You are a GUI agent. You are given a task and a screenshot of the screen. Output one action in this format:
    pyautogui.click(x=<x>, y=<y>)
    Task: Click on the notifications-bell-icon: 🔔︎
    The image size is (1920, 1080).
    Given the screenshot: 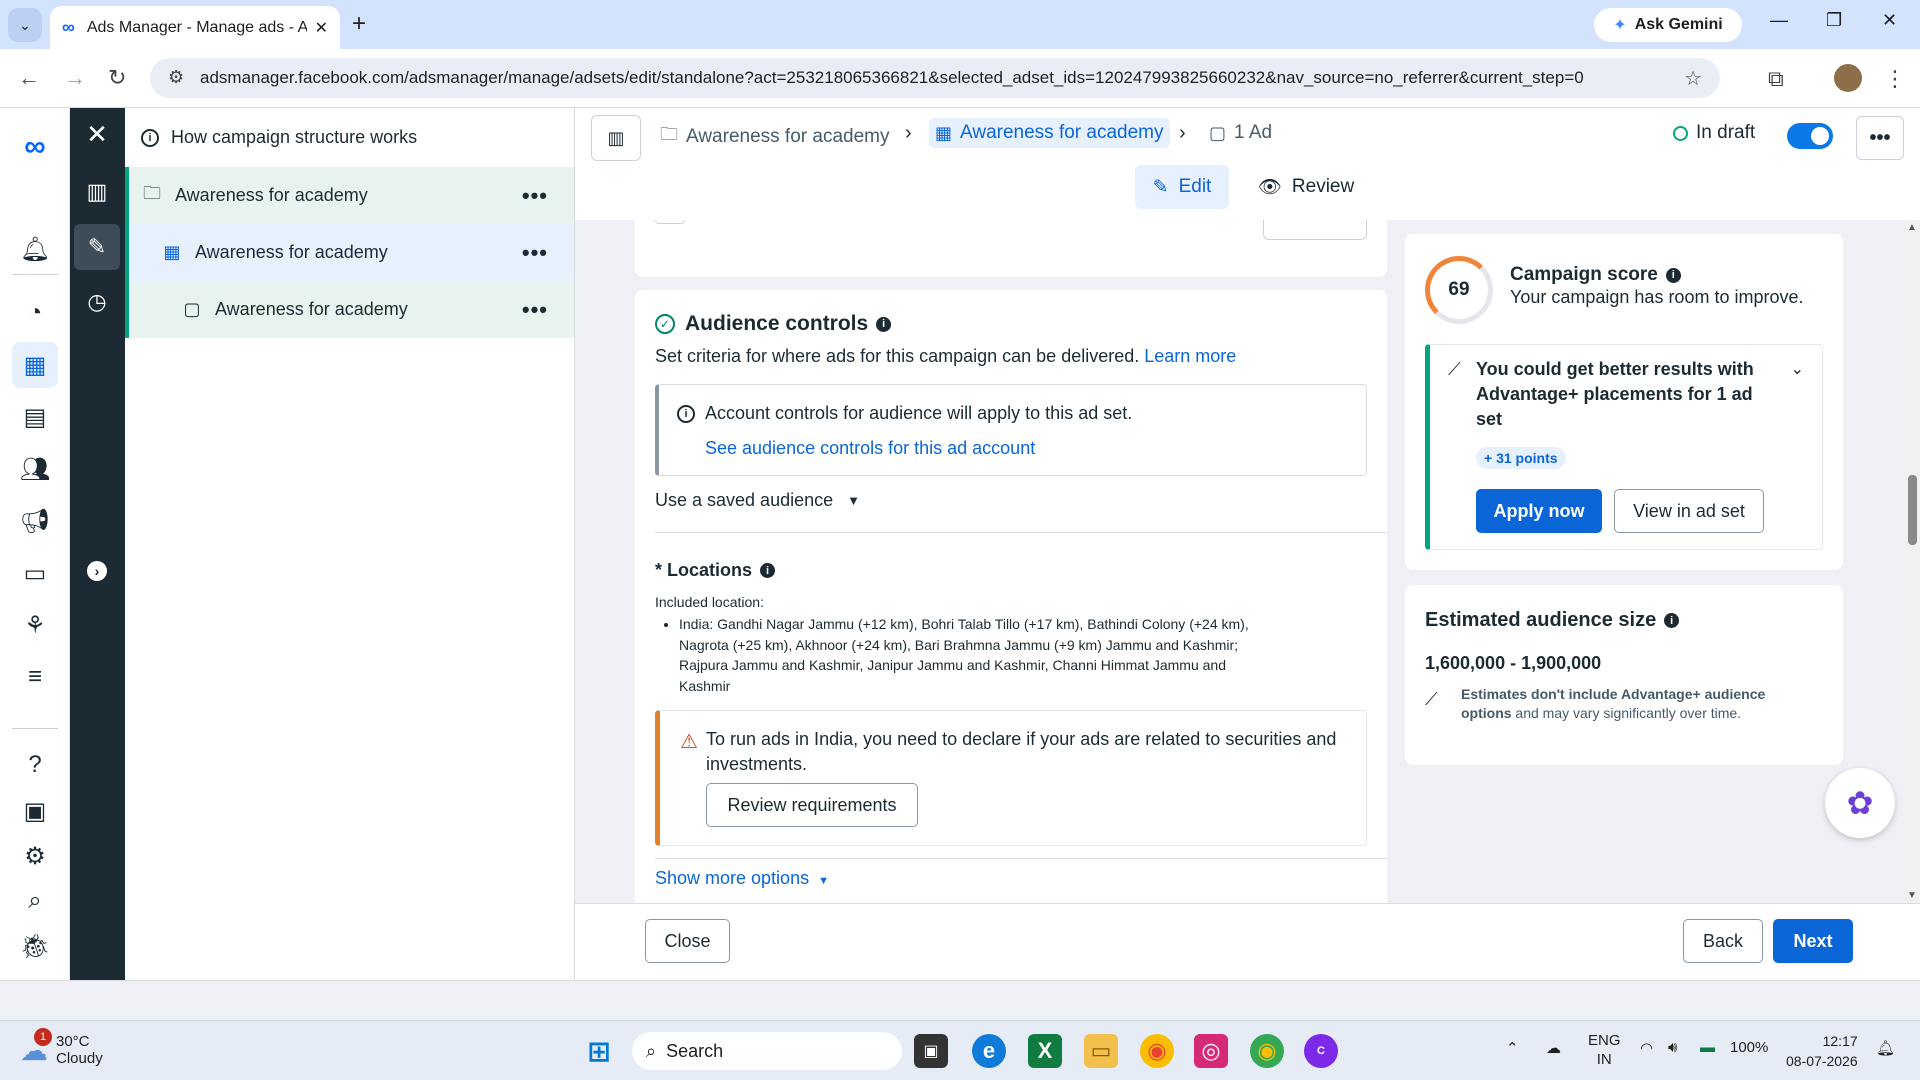 What is the action you would take?
    pyautogui.click(x=35, y=249)
    